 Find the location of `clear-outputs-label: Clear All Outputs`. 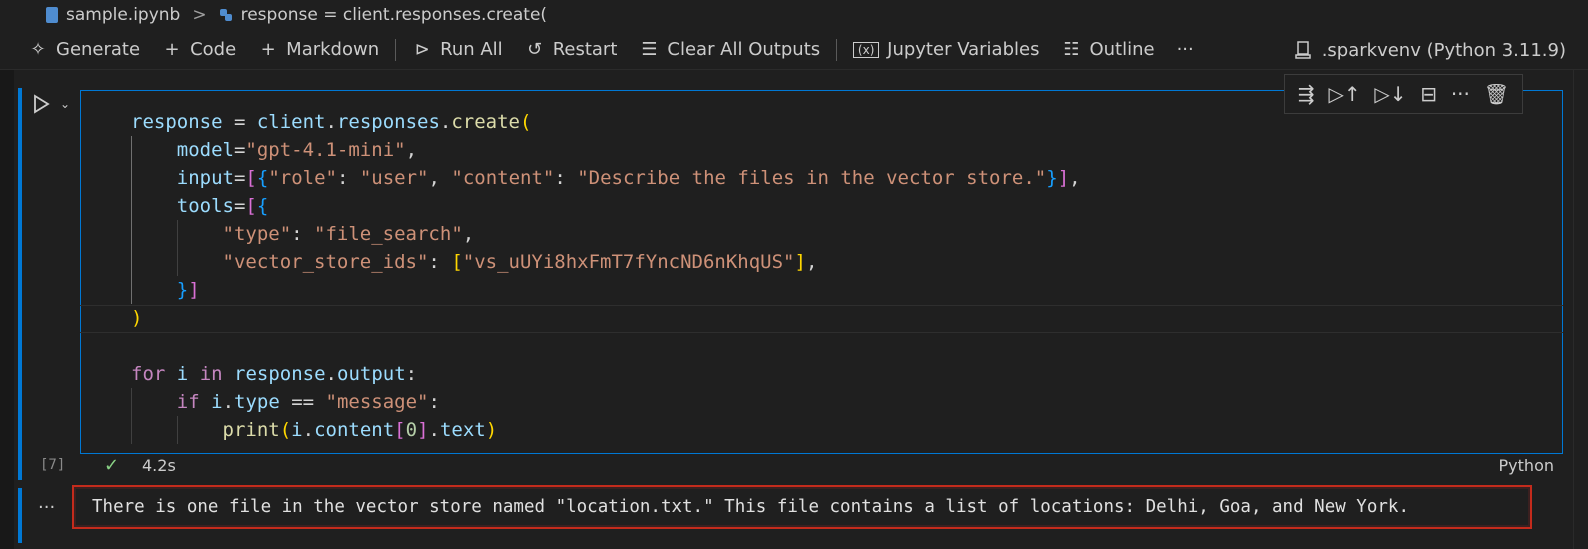

clear-outputs-label: Clear All Outputs is located at coordinates (744, 49).